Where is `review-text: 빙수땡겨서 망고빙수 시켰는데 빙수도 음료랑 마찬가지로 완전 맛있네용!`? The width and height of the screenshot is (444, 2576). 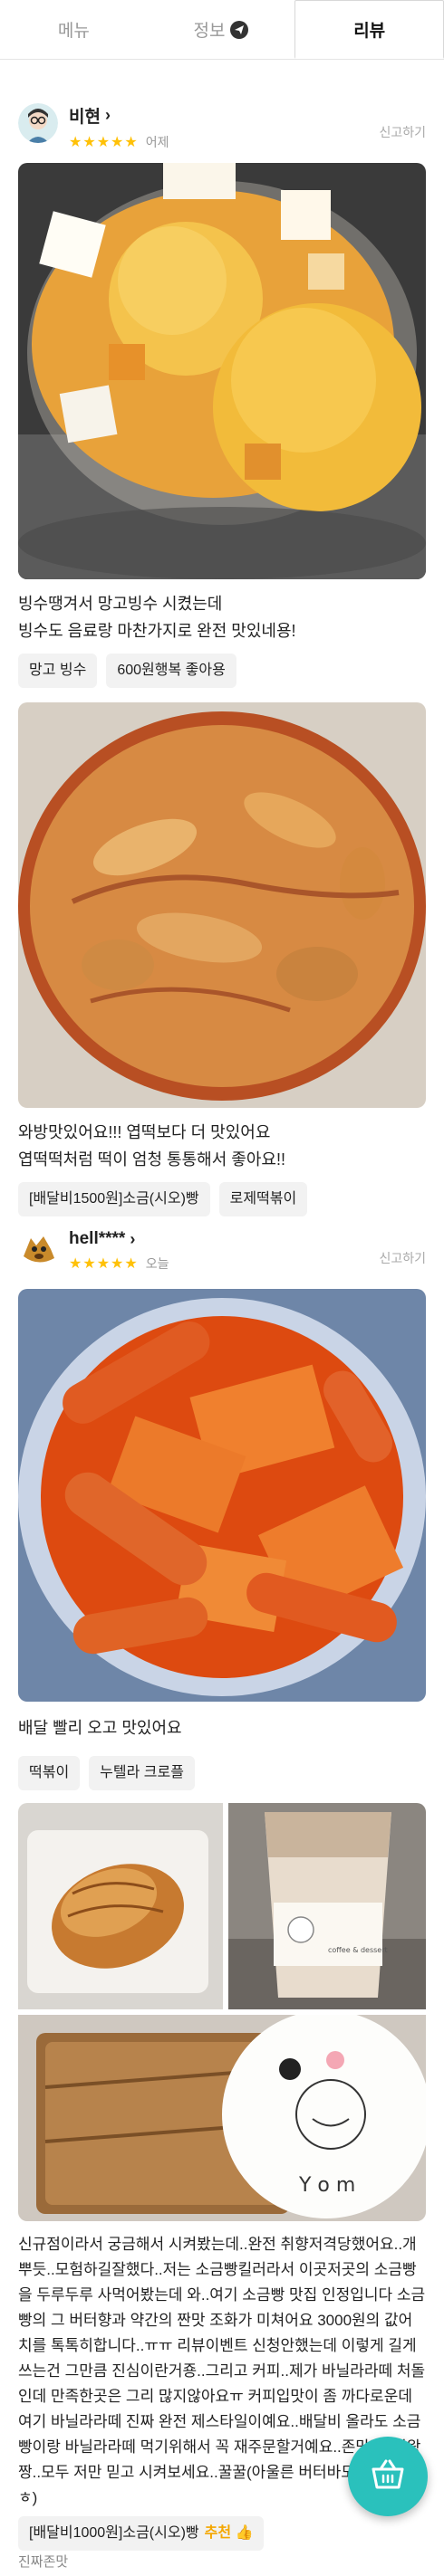
review-text: 빙수땡겨서 망고빙수 시켰는데 빙수도 음료랑 마찬가지로 완전 맛있네용! is located at coordinates (222, 617).